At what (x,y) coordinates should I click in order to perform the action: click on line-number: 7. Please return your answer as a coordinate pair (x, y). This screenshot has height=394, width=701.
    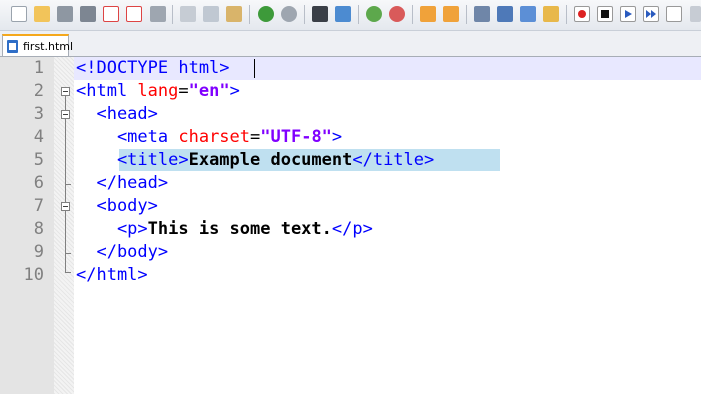
    Looking at the image, I should click on (38, 206).